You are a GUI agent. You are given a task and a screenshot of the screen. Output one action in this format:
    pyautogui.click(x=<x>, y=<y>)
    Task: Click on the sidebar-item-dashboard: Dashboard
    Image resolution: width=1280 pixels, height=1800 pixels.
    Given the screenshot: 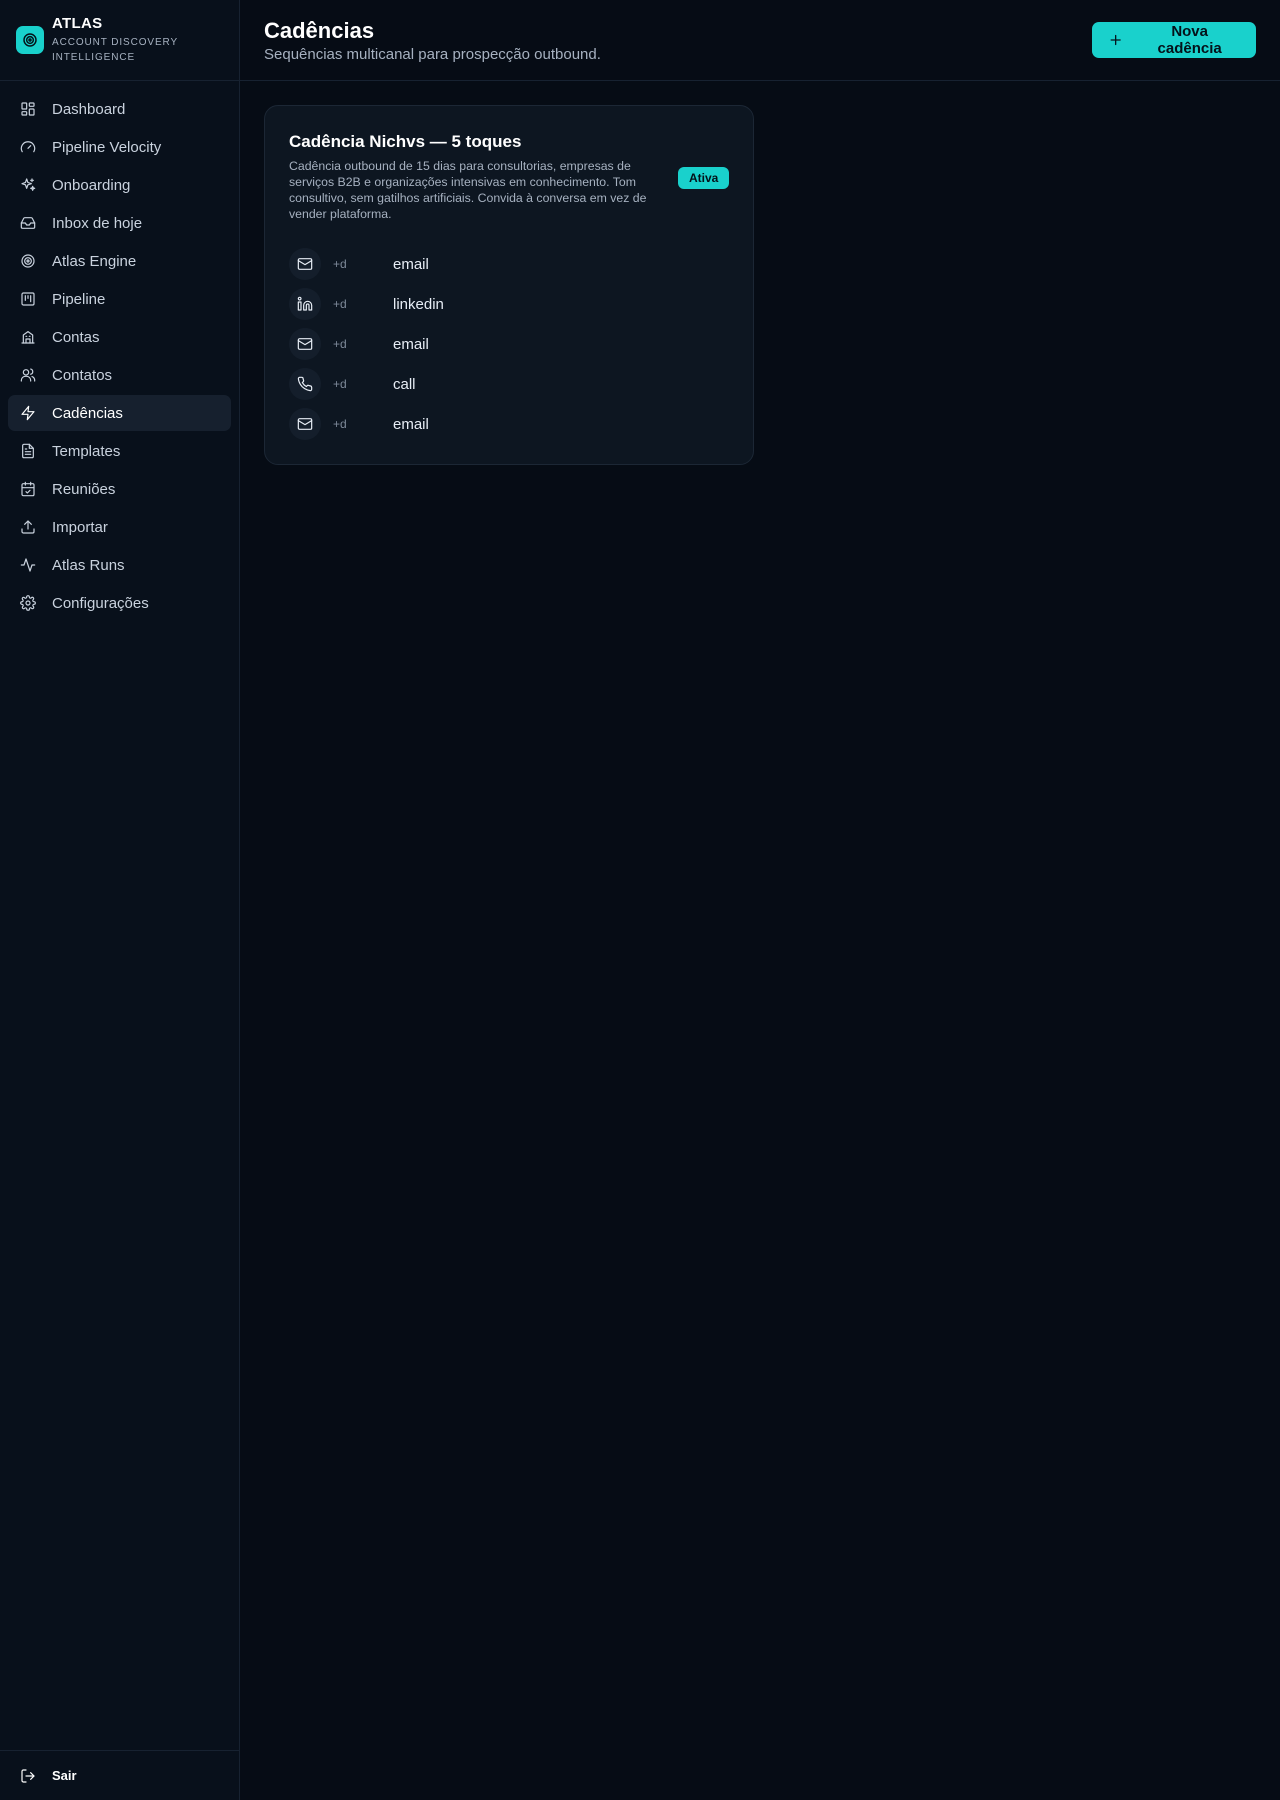 What is the action you would take?
    pyautogui.click(x=119, y=109)
    